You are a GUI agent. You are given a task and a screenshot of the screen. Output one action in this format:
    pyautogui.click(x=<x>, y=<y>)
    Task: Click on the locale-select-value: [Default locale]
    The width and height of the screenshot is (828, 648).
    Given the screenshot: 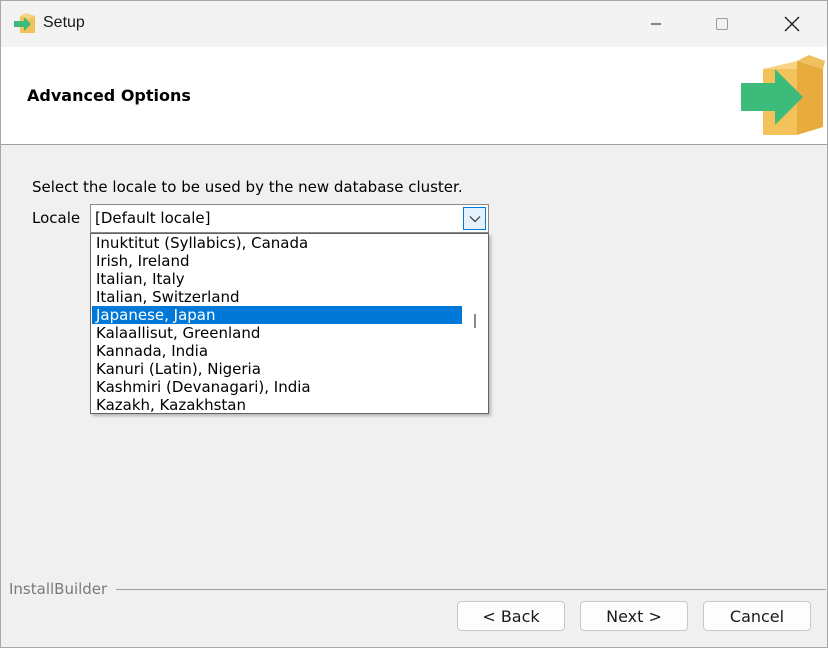 What is the action you would take?
    pyautogui.click(x=153, y=218)
    